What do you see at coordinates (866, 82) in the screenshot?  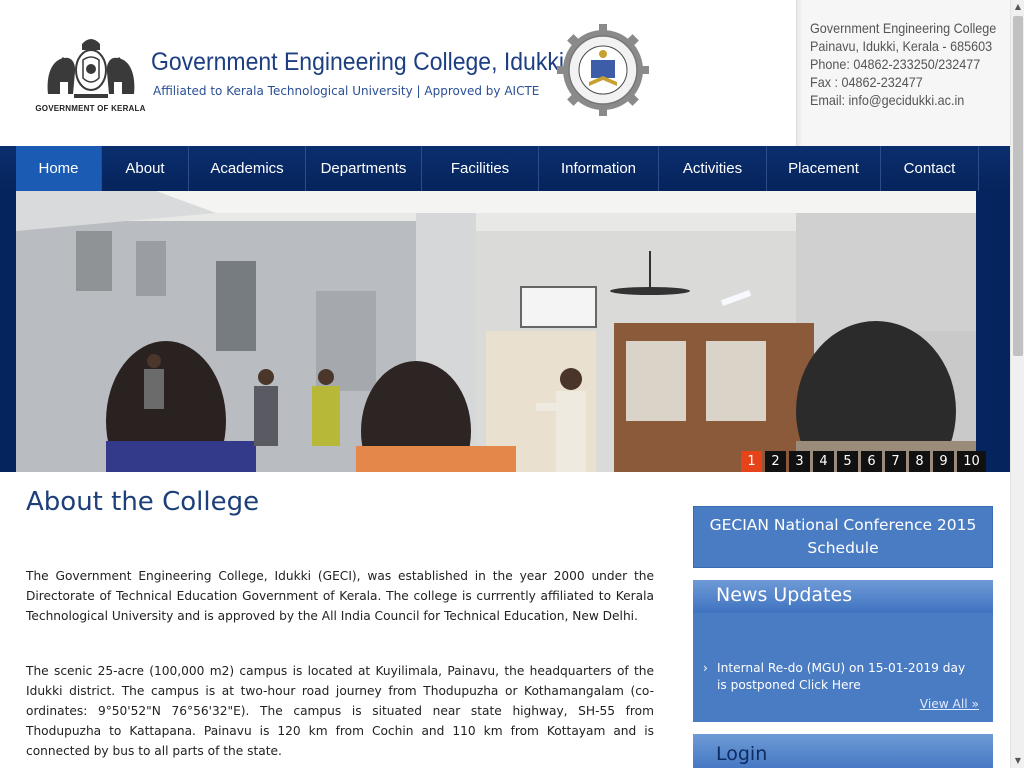 I see `contact-fax: Fax : 04862-232477` at bounding box center [866, 82].